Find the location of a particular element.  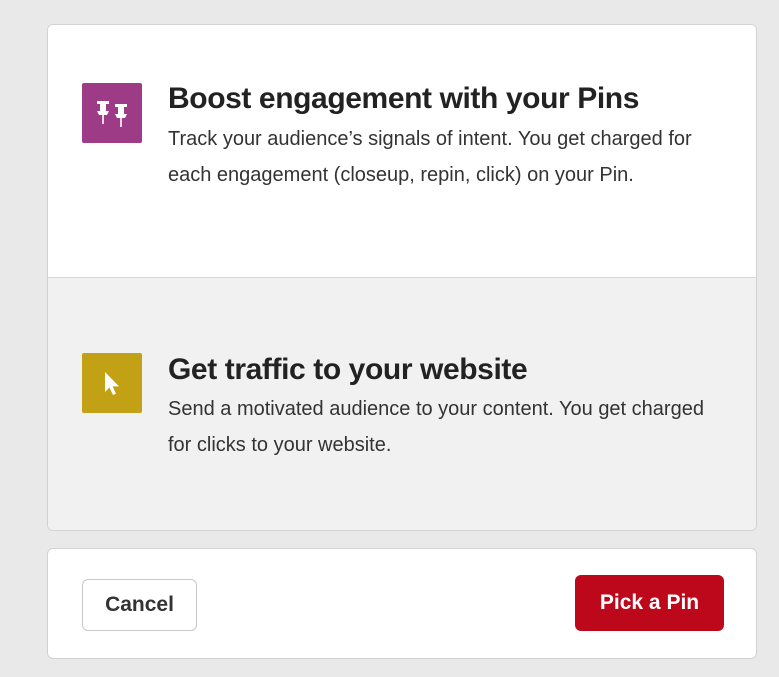

option-title: Boost engagement with your Pins is located at coordinates (403, 98).